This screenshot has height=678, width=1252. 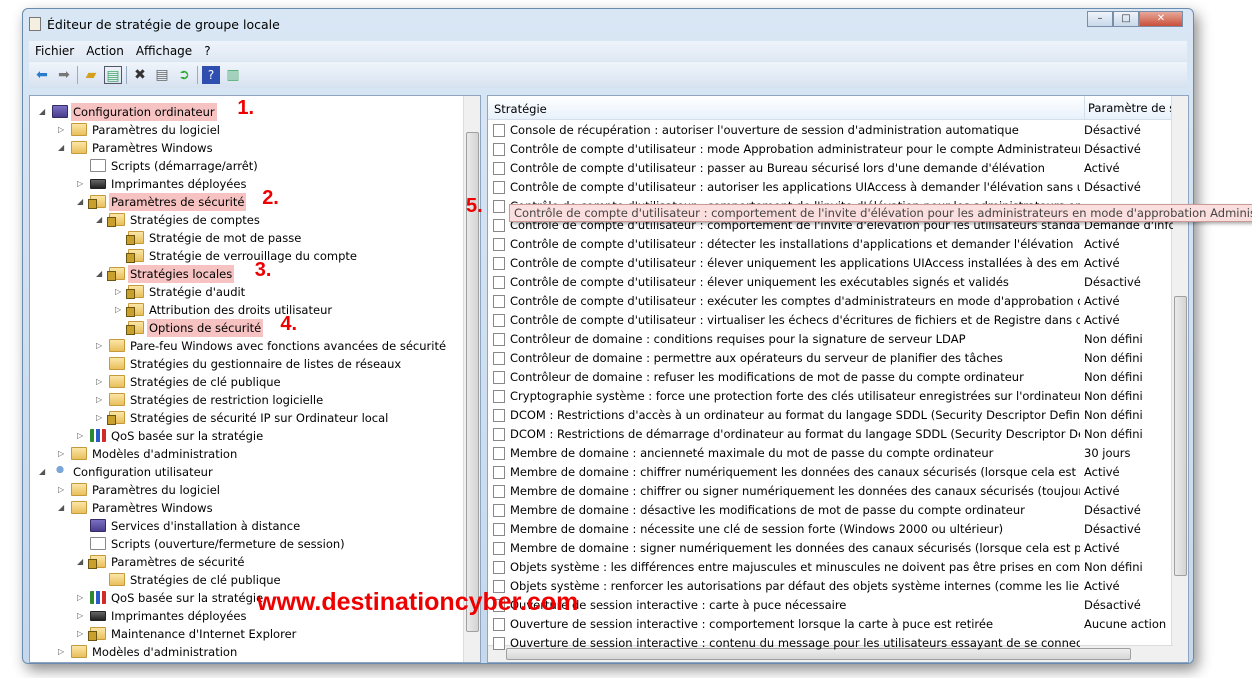 What do you see at coordinates (113, 75) in the screenshot?
I see `show-hide-tree-icon: ▤` at bounding box center [113, 75].